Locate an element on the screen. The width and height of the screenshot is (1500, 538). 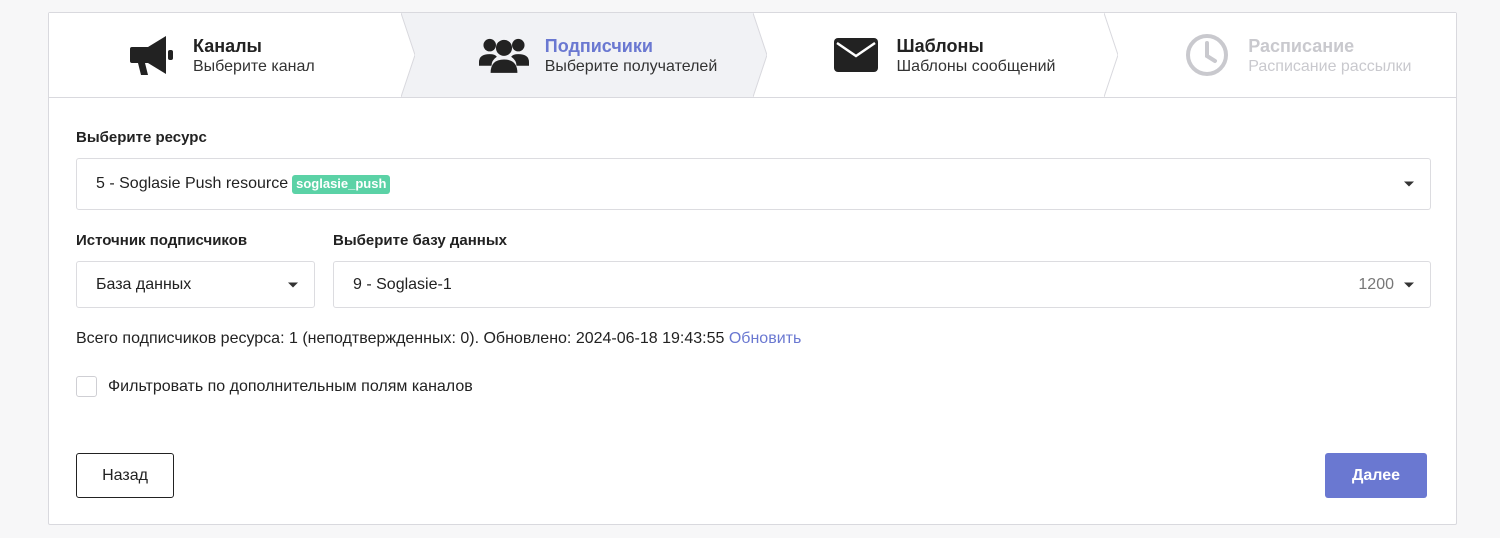
step-title: Подписчики is located at coordinates (598, 46).